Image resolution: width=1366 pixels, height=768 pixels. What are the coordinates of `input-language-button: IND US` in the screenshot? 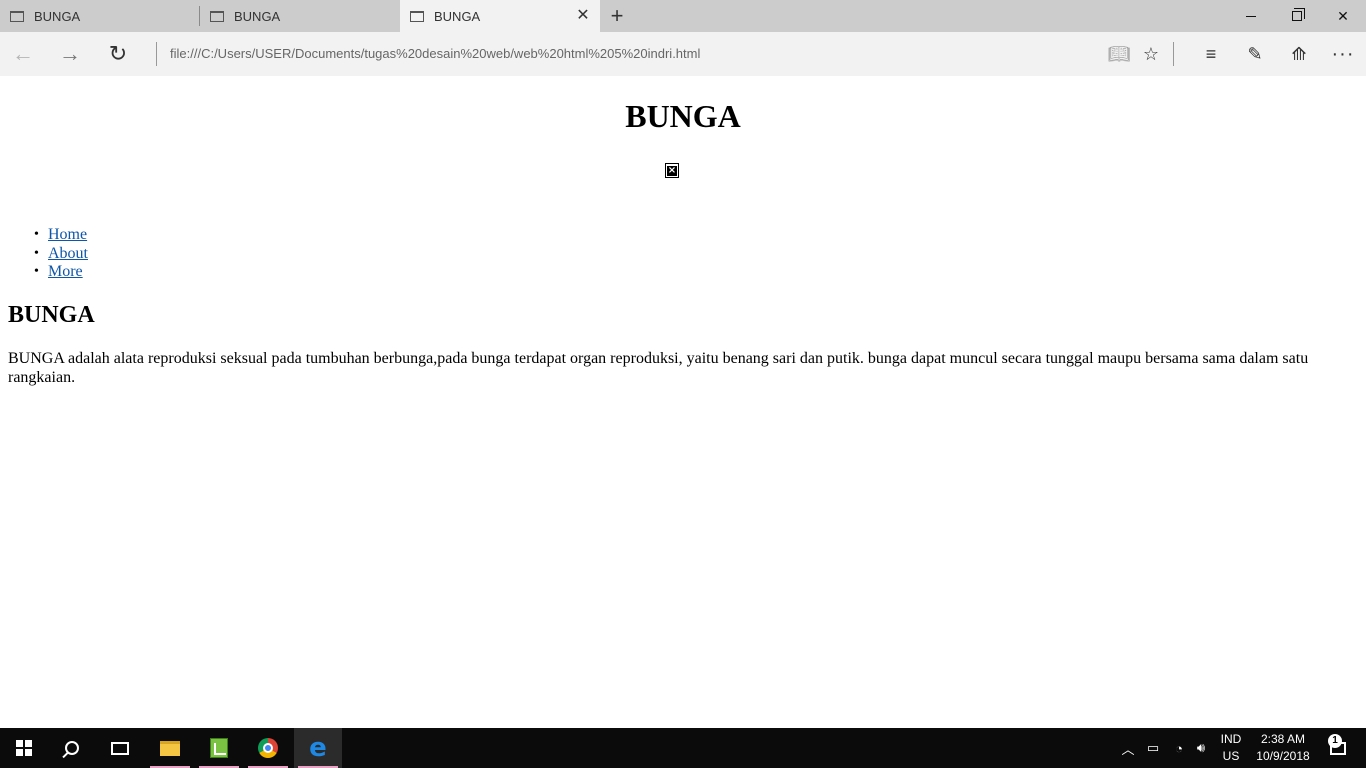 It's located at (1231, 748).